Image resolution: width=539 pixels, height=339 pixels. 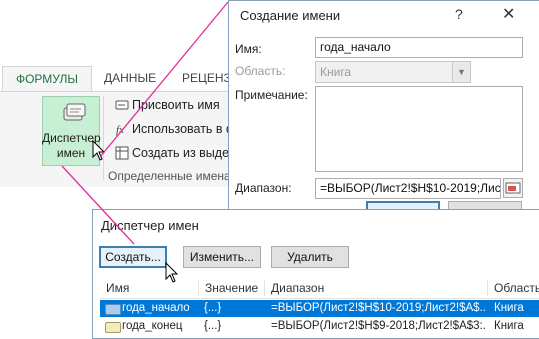 What do you see at coordinates (297, 288) in the screenshot?
I see `column-header-range: Диапазон` at bounding box center [297, 288].